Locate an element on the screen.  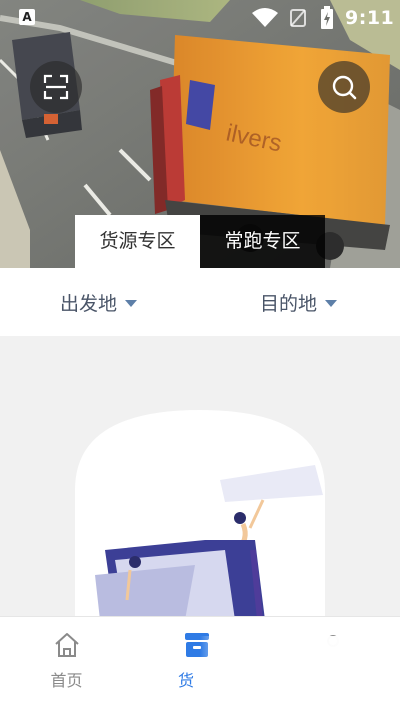
status-time: 9:11 is located at coordinates (370, 18).